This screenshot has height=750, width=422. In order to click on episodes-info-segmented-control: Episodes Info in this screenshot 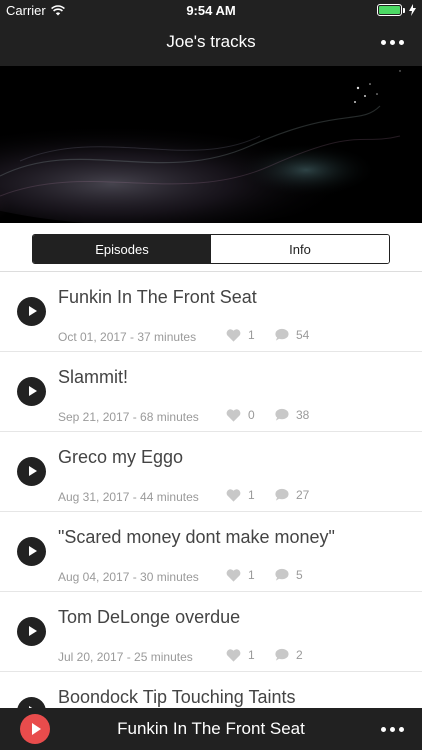, I will do `click(211, 249)`.